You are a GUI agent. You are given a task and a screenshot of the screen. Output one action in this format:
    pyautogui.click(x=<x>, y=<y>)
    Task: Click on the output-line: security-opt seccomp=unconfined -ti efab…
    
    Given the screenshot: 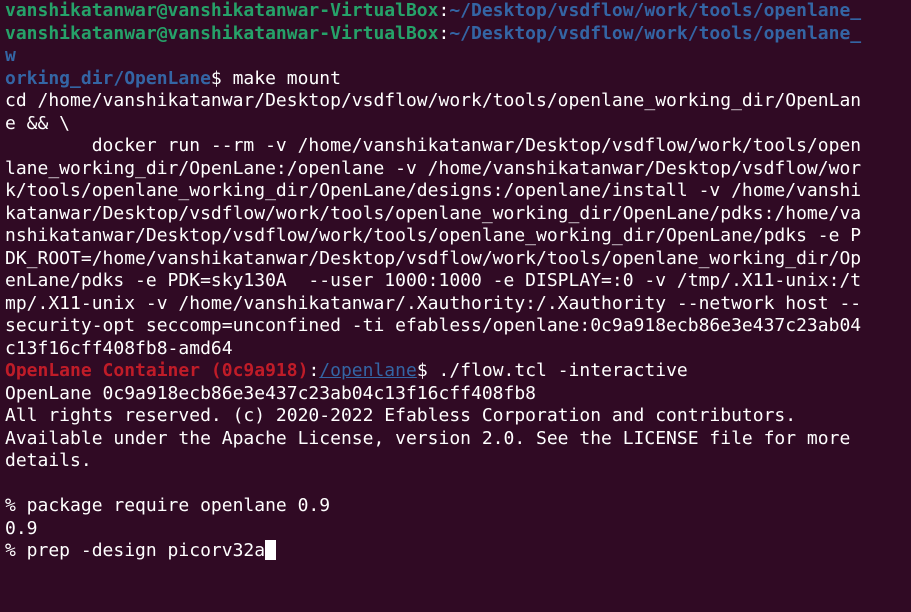 What is the action you would take?
    pyautogui.click(x=433, y=325)
    